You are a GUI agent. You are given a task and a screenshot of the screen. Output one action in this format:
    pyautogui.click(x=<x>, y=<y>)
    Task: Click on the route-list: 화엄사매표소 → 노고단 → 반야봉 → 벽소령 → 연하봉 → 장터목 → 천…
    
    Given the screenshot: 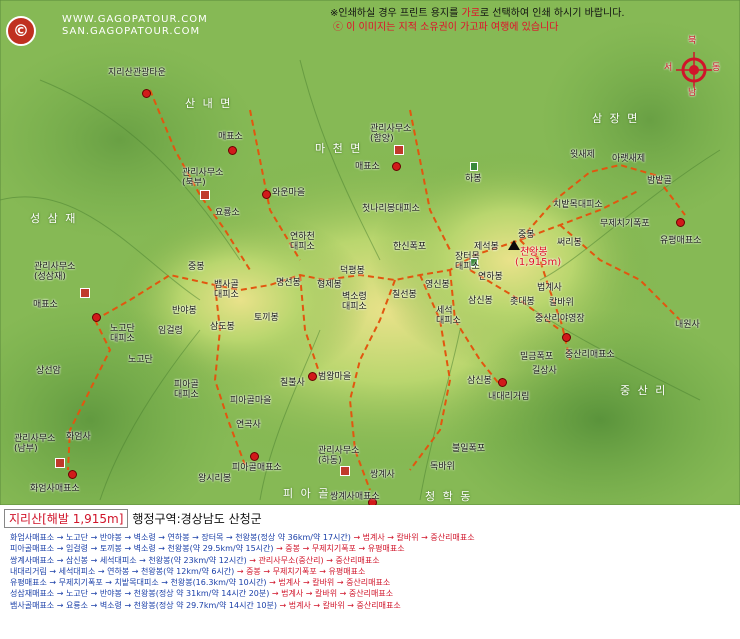 What is the action you would take?
    pyautogui.click(x=372, y=571)
    